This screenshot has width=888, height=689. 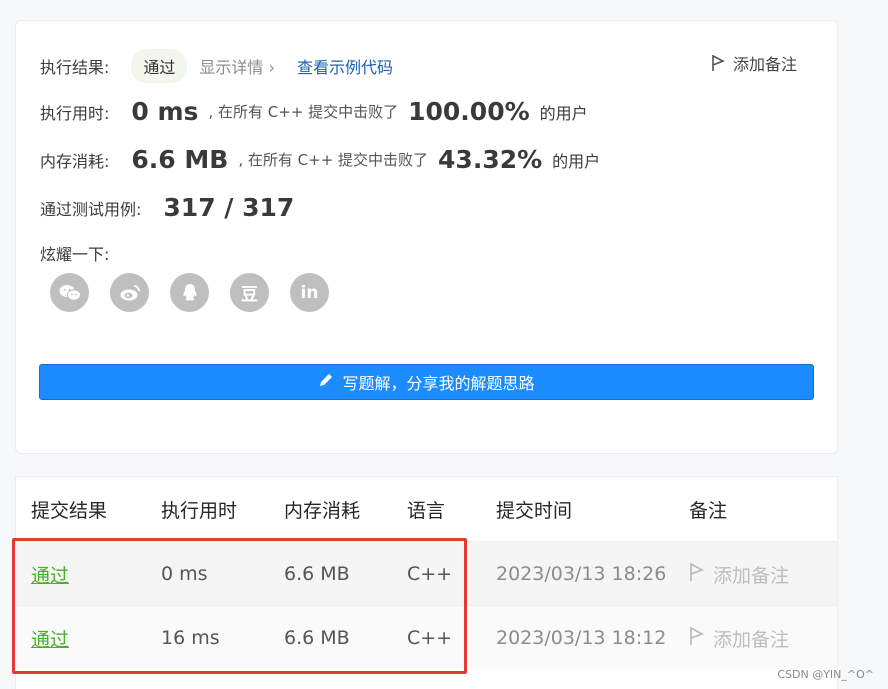 I want to click on wechat-icon, so click(x=69, y=292).